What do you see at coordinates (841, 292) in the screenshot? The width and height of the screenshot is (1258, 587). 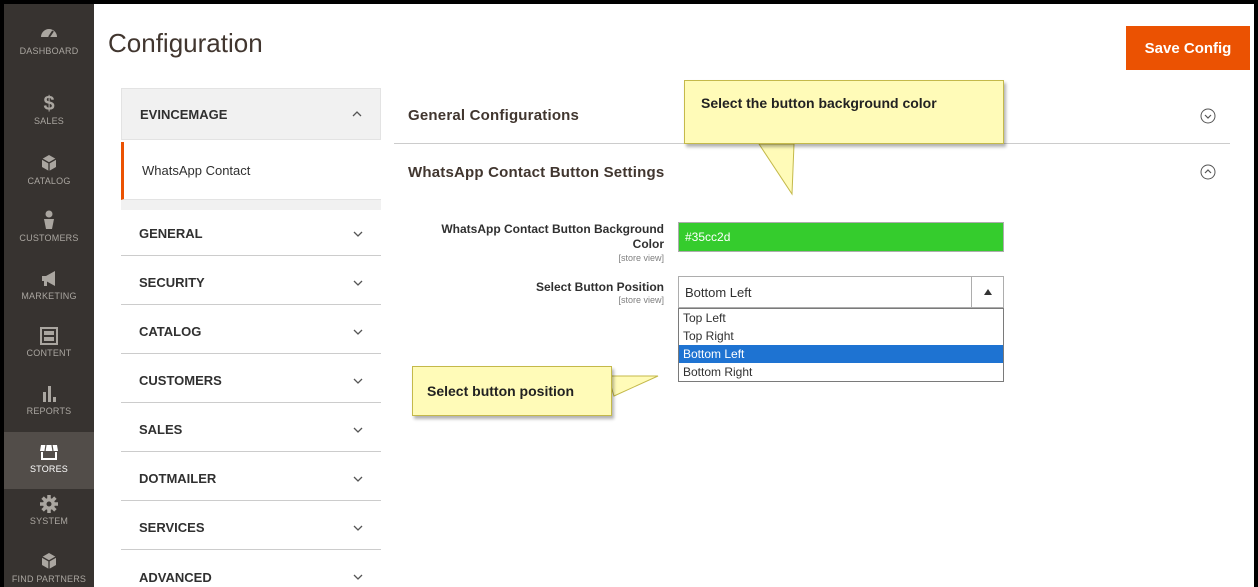 I see `position-select: Bottom Left` at bounding box center [841, 292].